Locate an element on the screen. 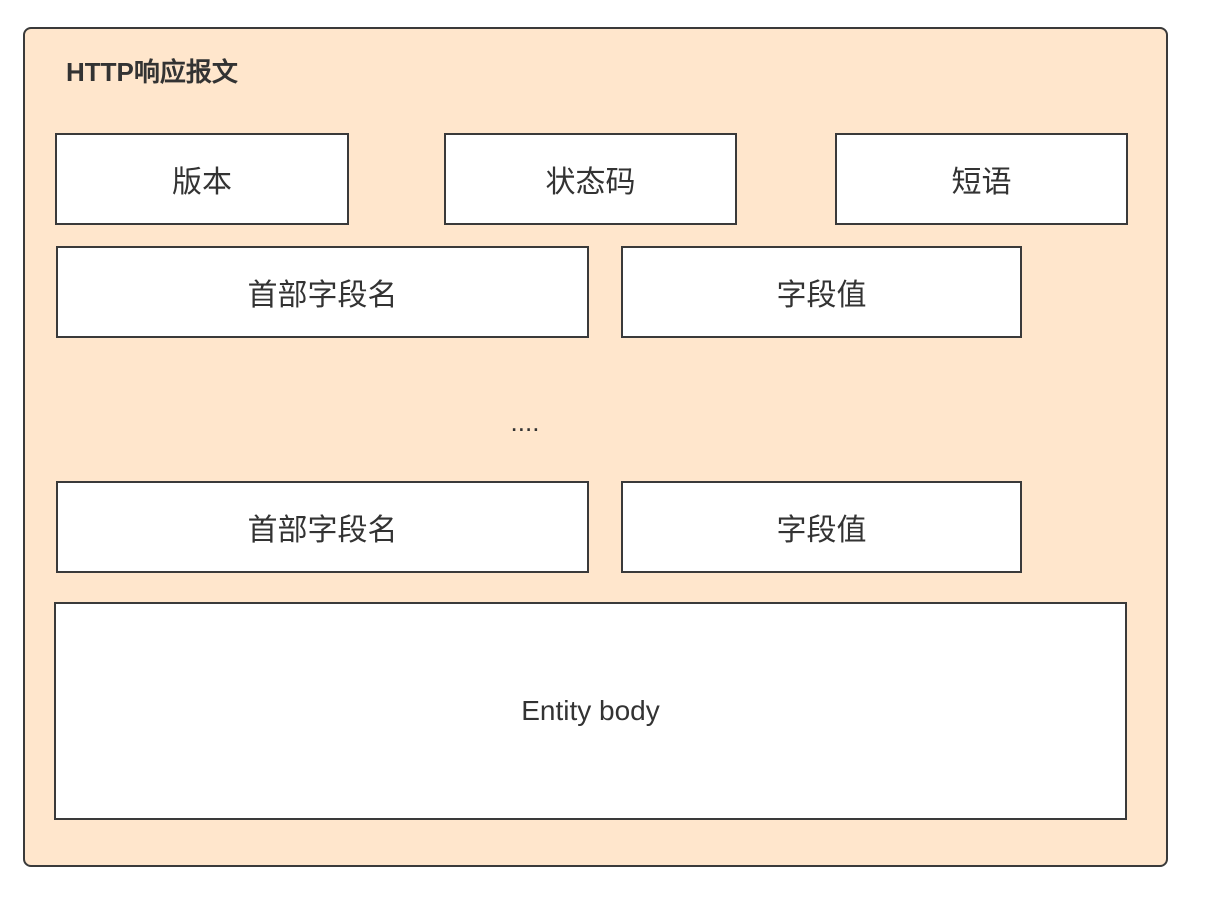 This screenshot has height=901, width=1212. version-box: 版本 is located at coordinates (202, 179).